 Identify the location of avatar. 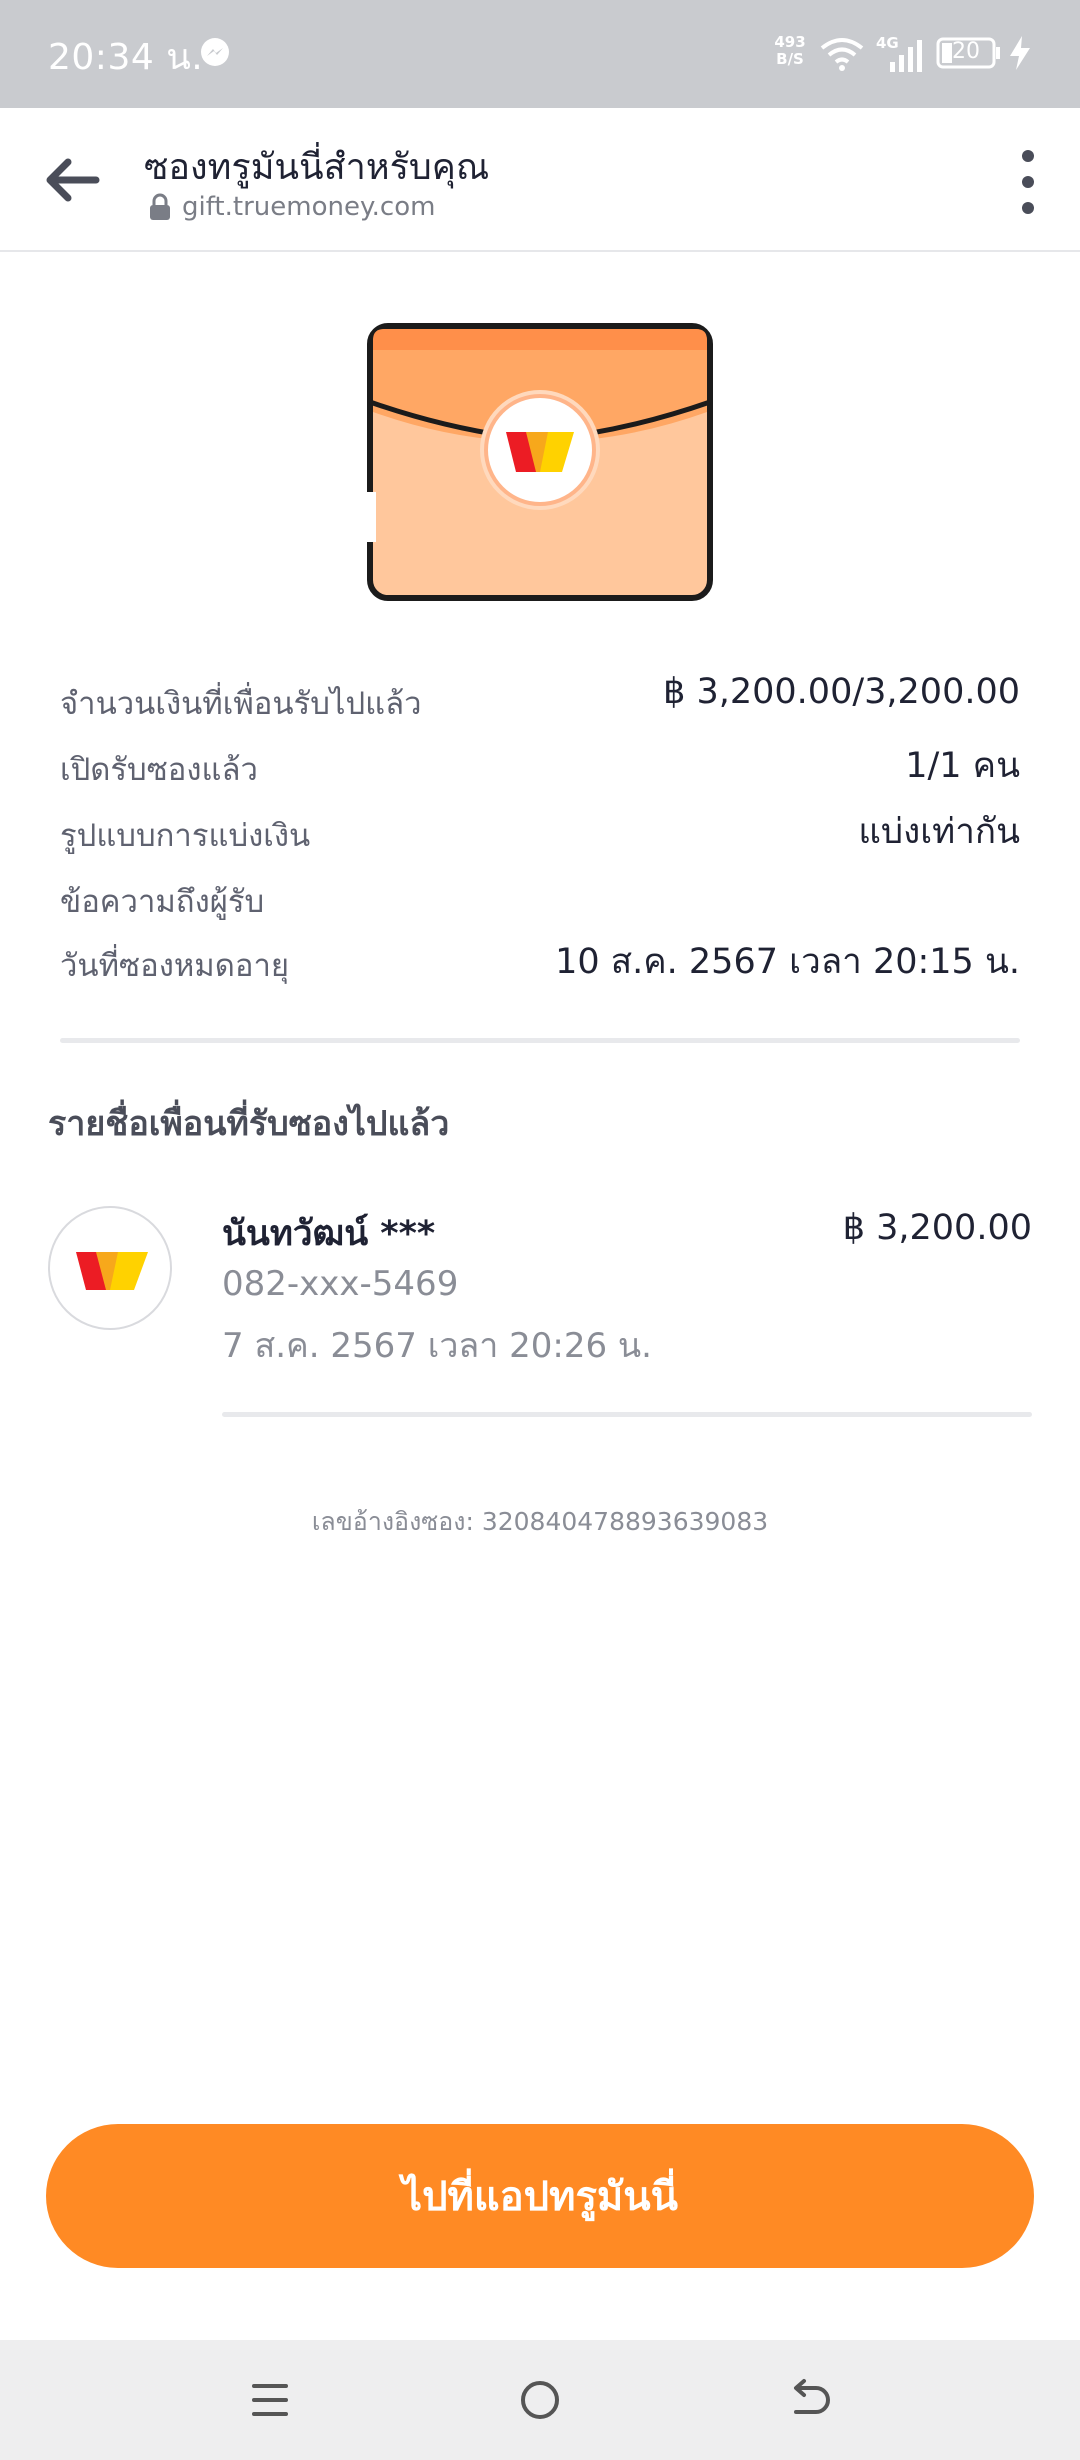
(110, 1268).